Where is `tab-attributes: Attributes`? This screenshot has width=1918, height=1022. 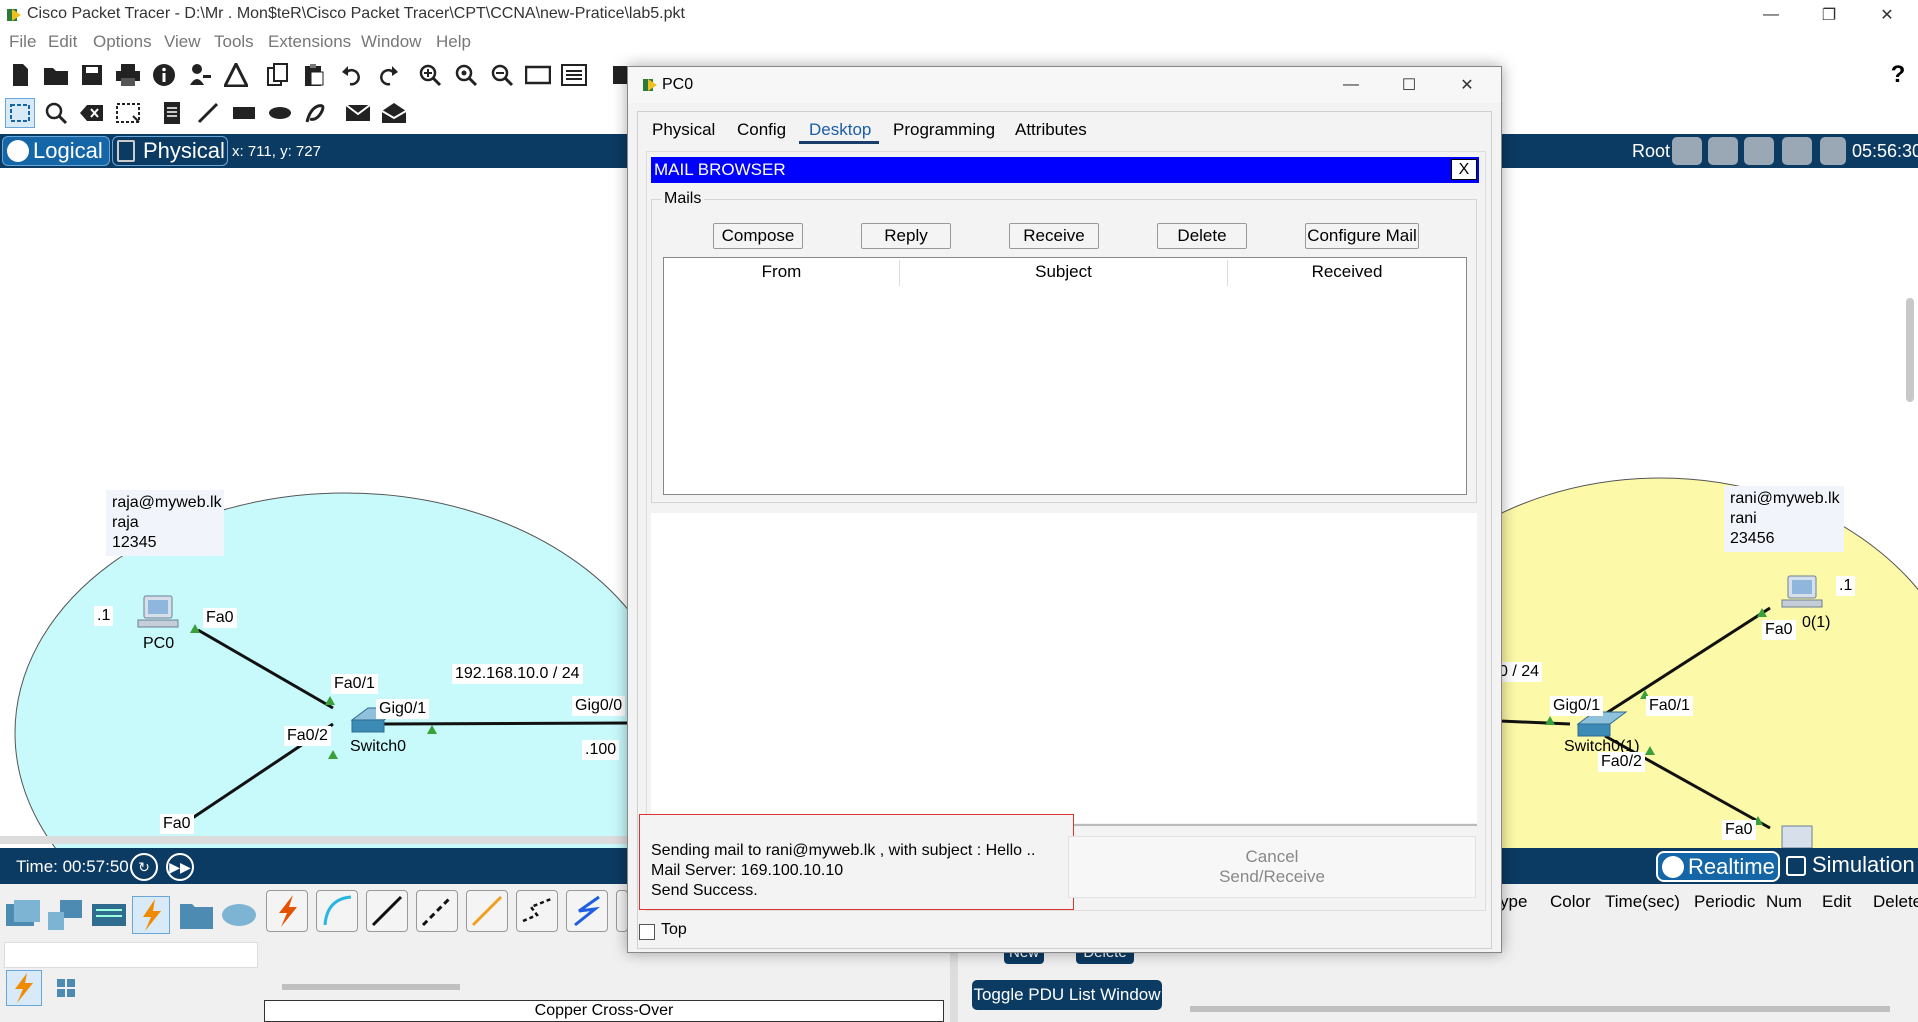 tab-attributes: Attributes is located at coordinates (1051, 130).